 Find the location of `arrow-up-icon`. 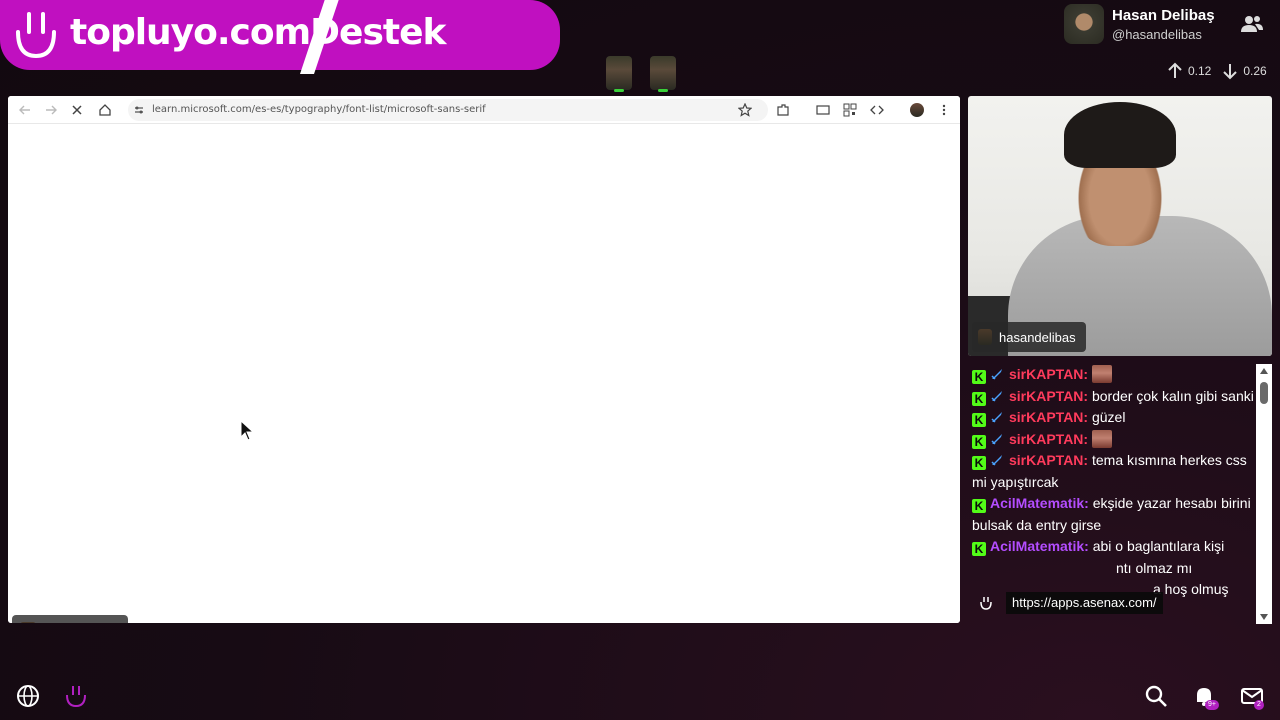

arrow-up-icon is located at coordinates (1175, 70).